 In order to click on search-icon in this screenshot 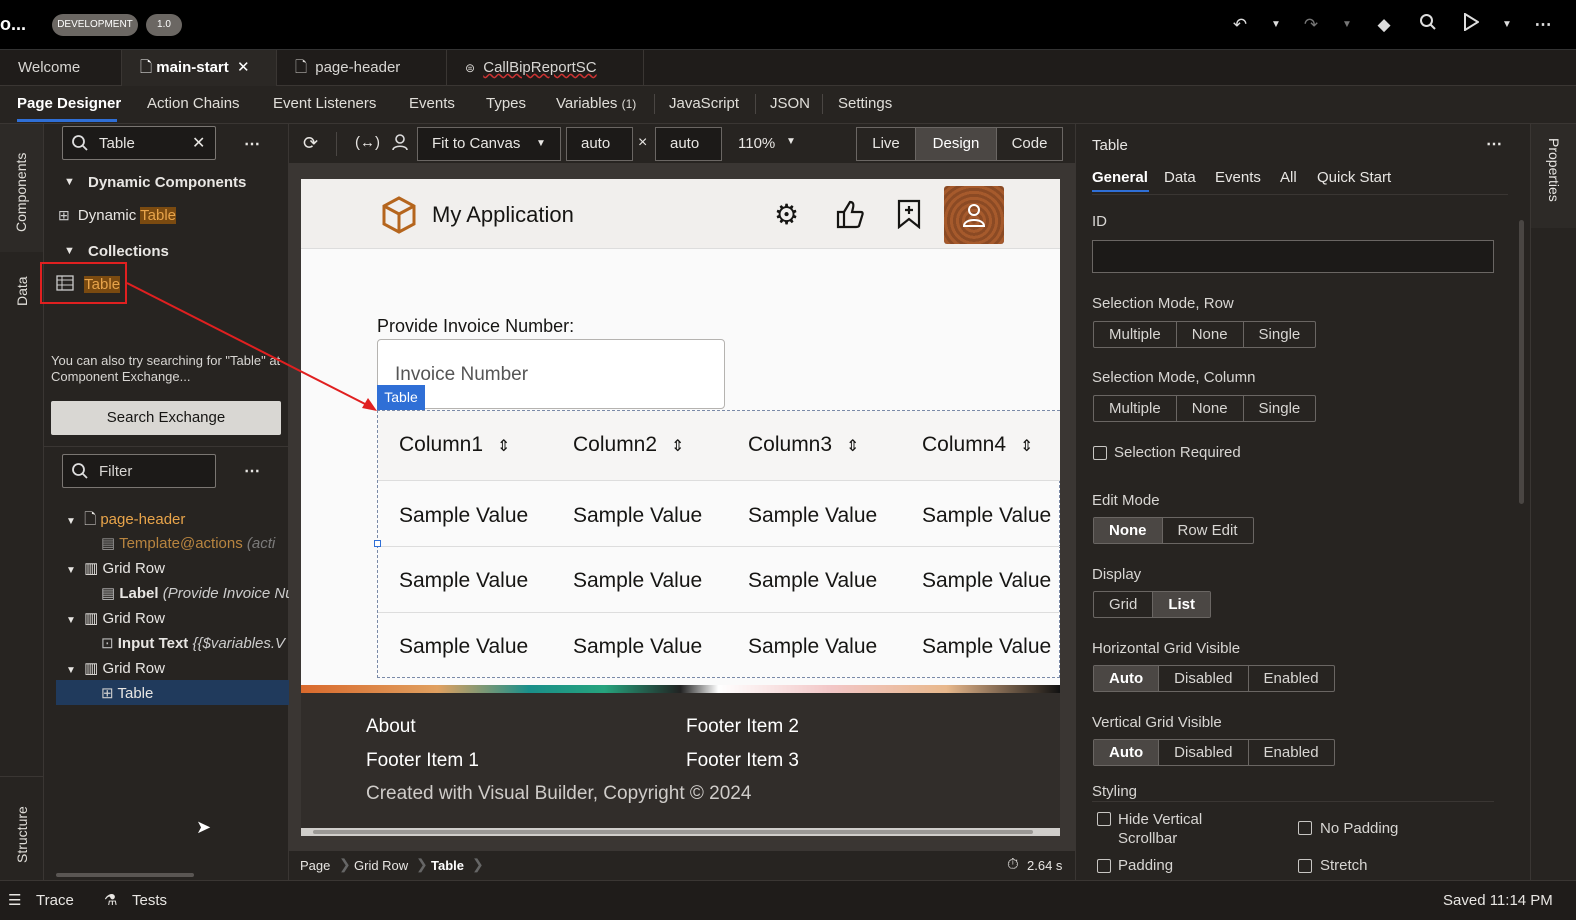, I will do `click(1428, 25)`.